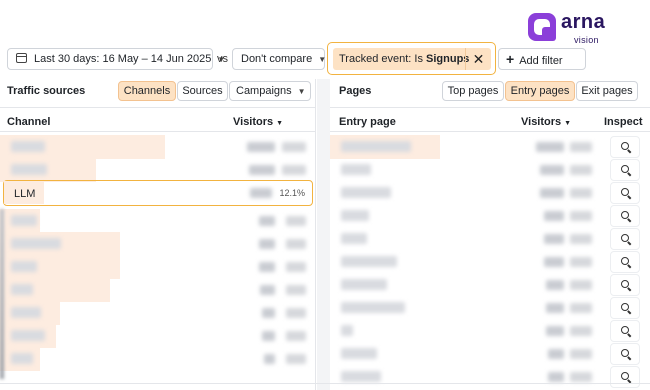  What do you see at coordinates (510, 59) in the screenshot?
I see `plus-icon: +` at bounding box center [510, 59].